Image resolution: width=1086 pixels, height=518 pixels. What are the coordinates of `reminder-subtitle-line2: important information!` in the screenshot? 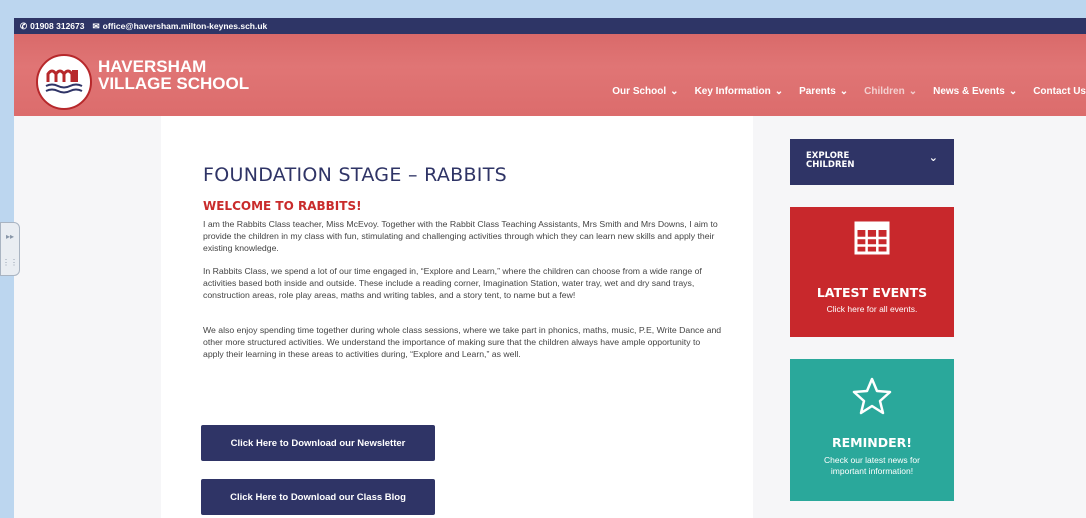 It's located at (872, 471).